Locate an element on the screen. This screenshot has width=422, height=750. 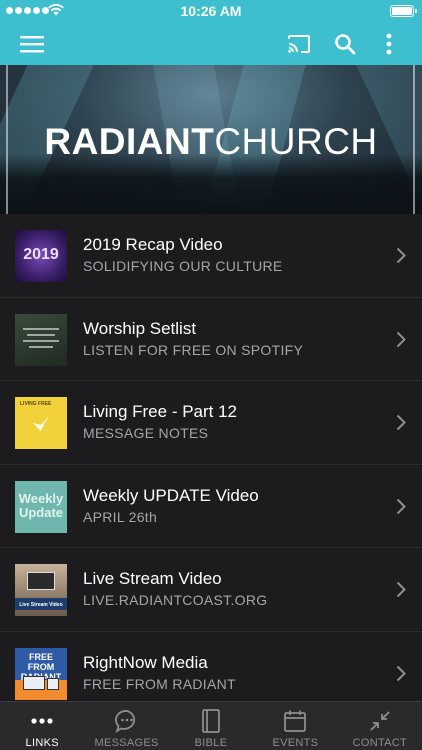
list-item-title: Weekly UPDATE Video is located at coordinates (171, 495).